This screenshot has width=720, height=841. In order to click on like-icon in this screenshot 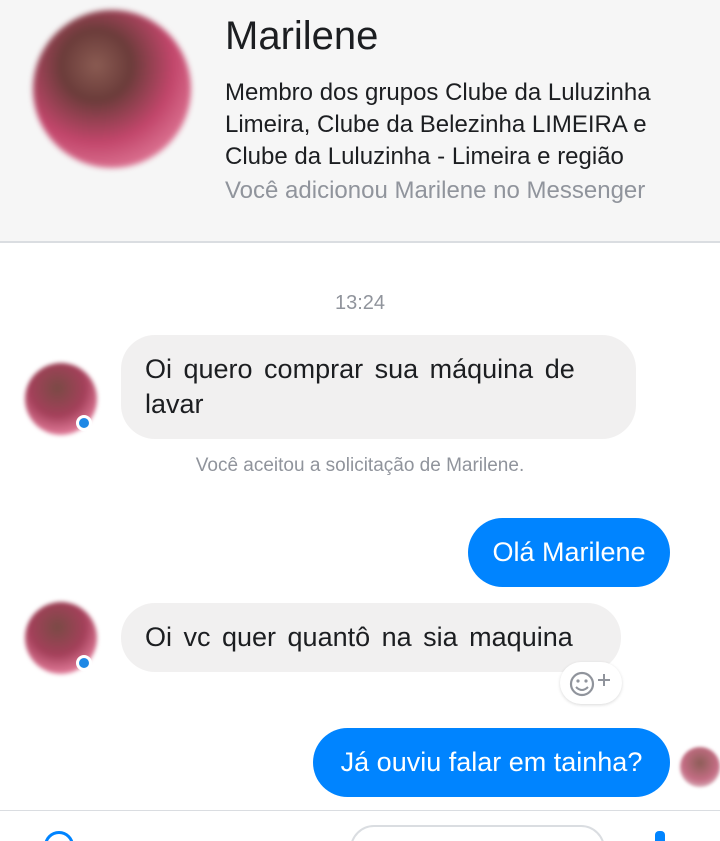, I will do `click(660, 836)`.